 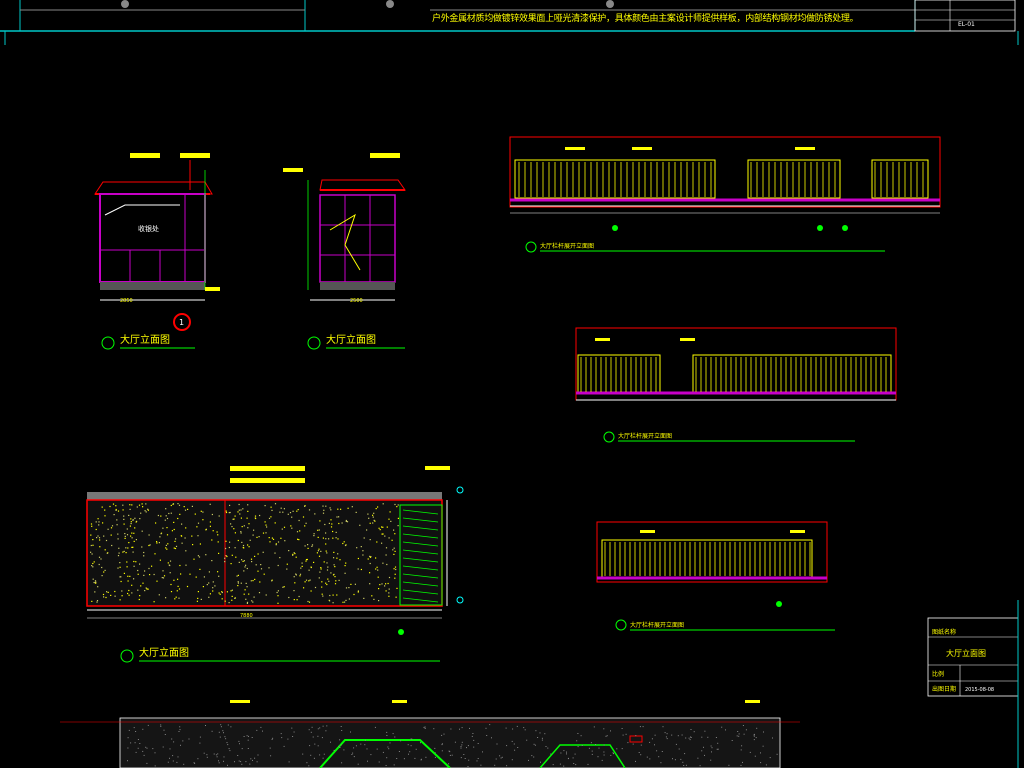 I want to click on wall-elevation: 7880 大厅立面图, so click(x=275, y=564).